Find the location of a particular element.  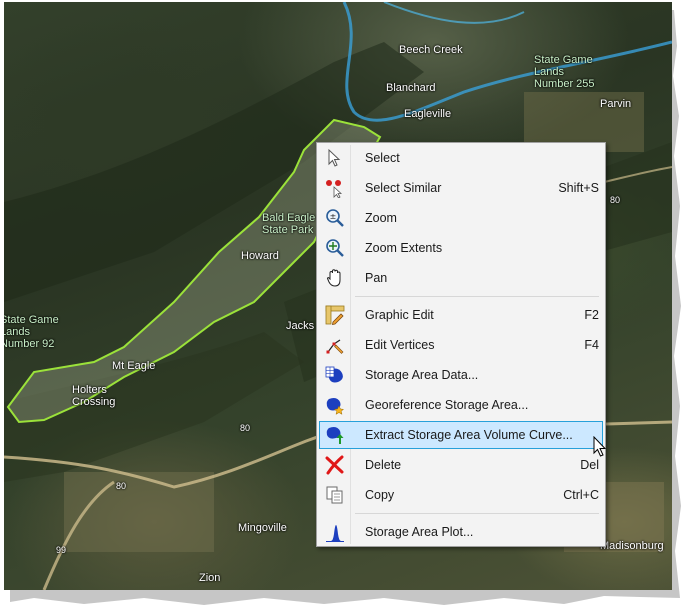

menu-item-shortcut: F2 is located at coordinates (591, 315).